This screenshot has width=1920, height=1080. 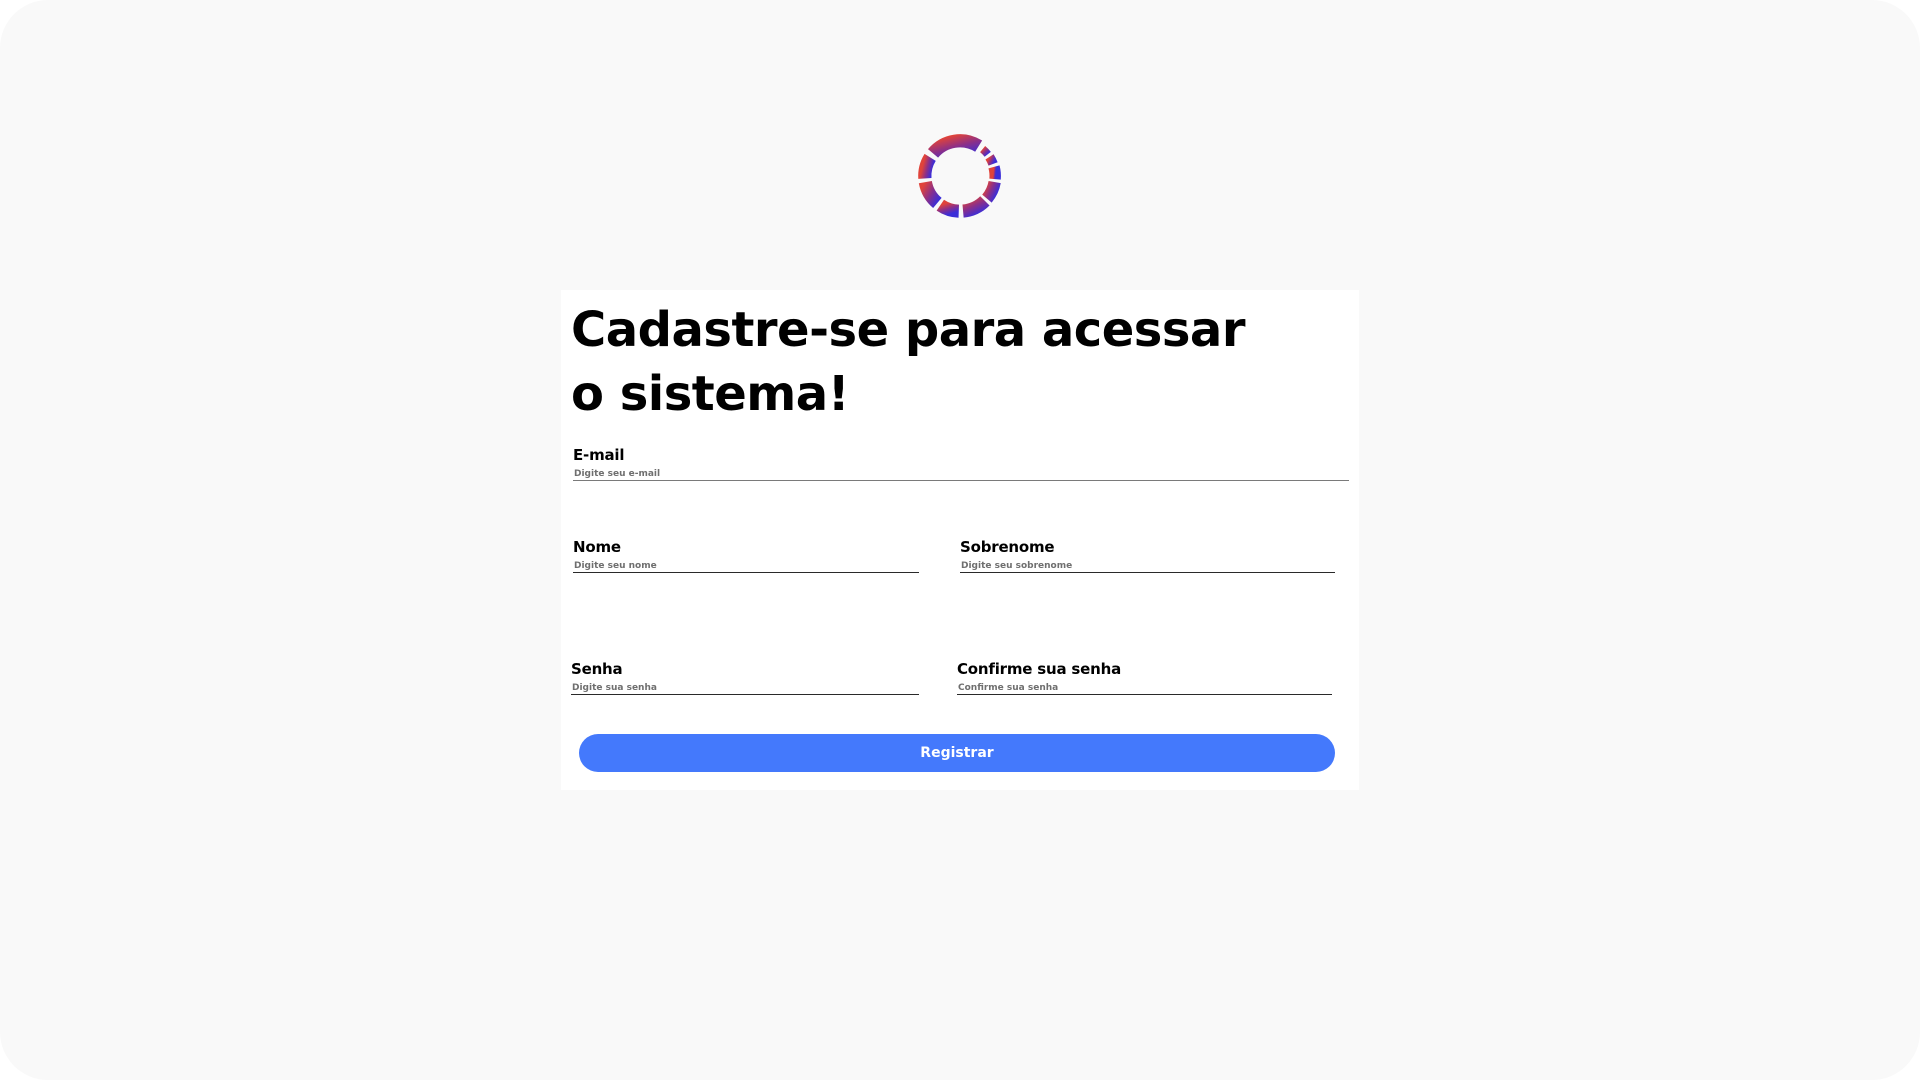 I want to click on page-title: Cadastre-se para acessar o sistema!, so click(x=908, y=362).